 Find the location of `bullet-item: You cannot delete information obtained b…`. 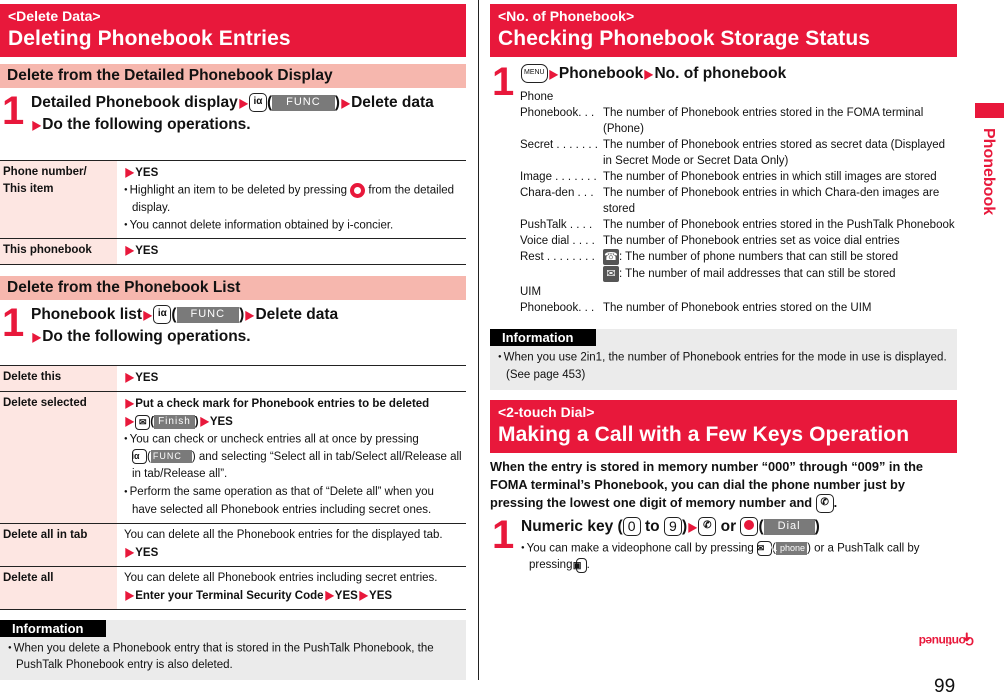

bullet-item: You cannot delete information obtained b… is located at coordinates (293, 226).